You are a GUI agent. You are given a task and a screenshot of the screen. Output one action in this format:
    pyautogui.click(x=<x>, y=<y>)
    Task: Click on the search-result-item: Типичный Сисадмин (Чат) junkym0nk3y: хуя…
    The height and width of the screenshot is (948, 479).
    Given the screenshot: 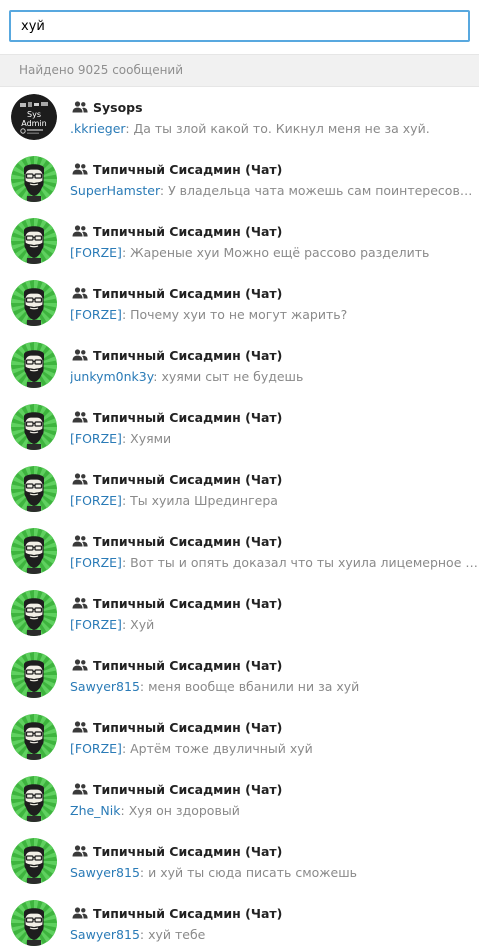 What is the action you would take?
    pyautogui.click(x=239, y=366)
    